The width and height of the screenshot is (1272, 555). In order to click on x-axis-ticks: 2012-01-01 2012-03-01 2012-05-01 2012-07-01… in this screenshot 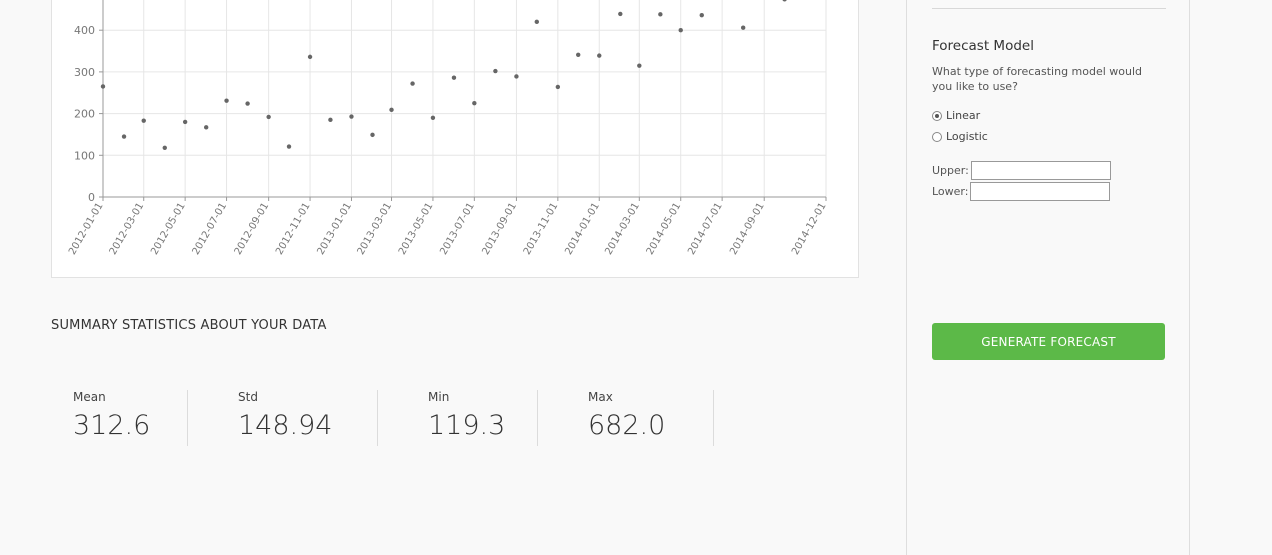, I will do `click(448, 229)`.